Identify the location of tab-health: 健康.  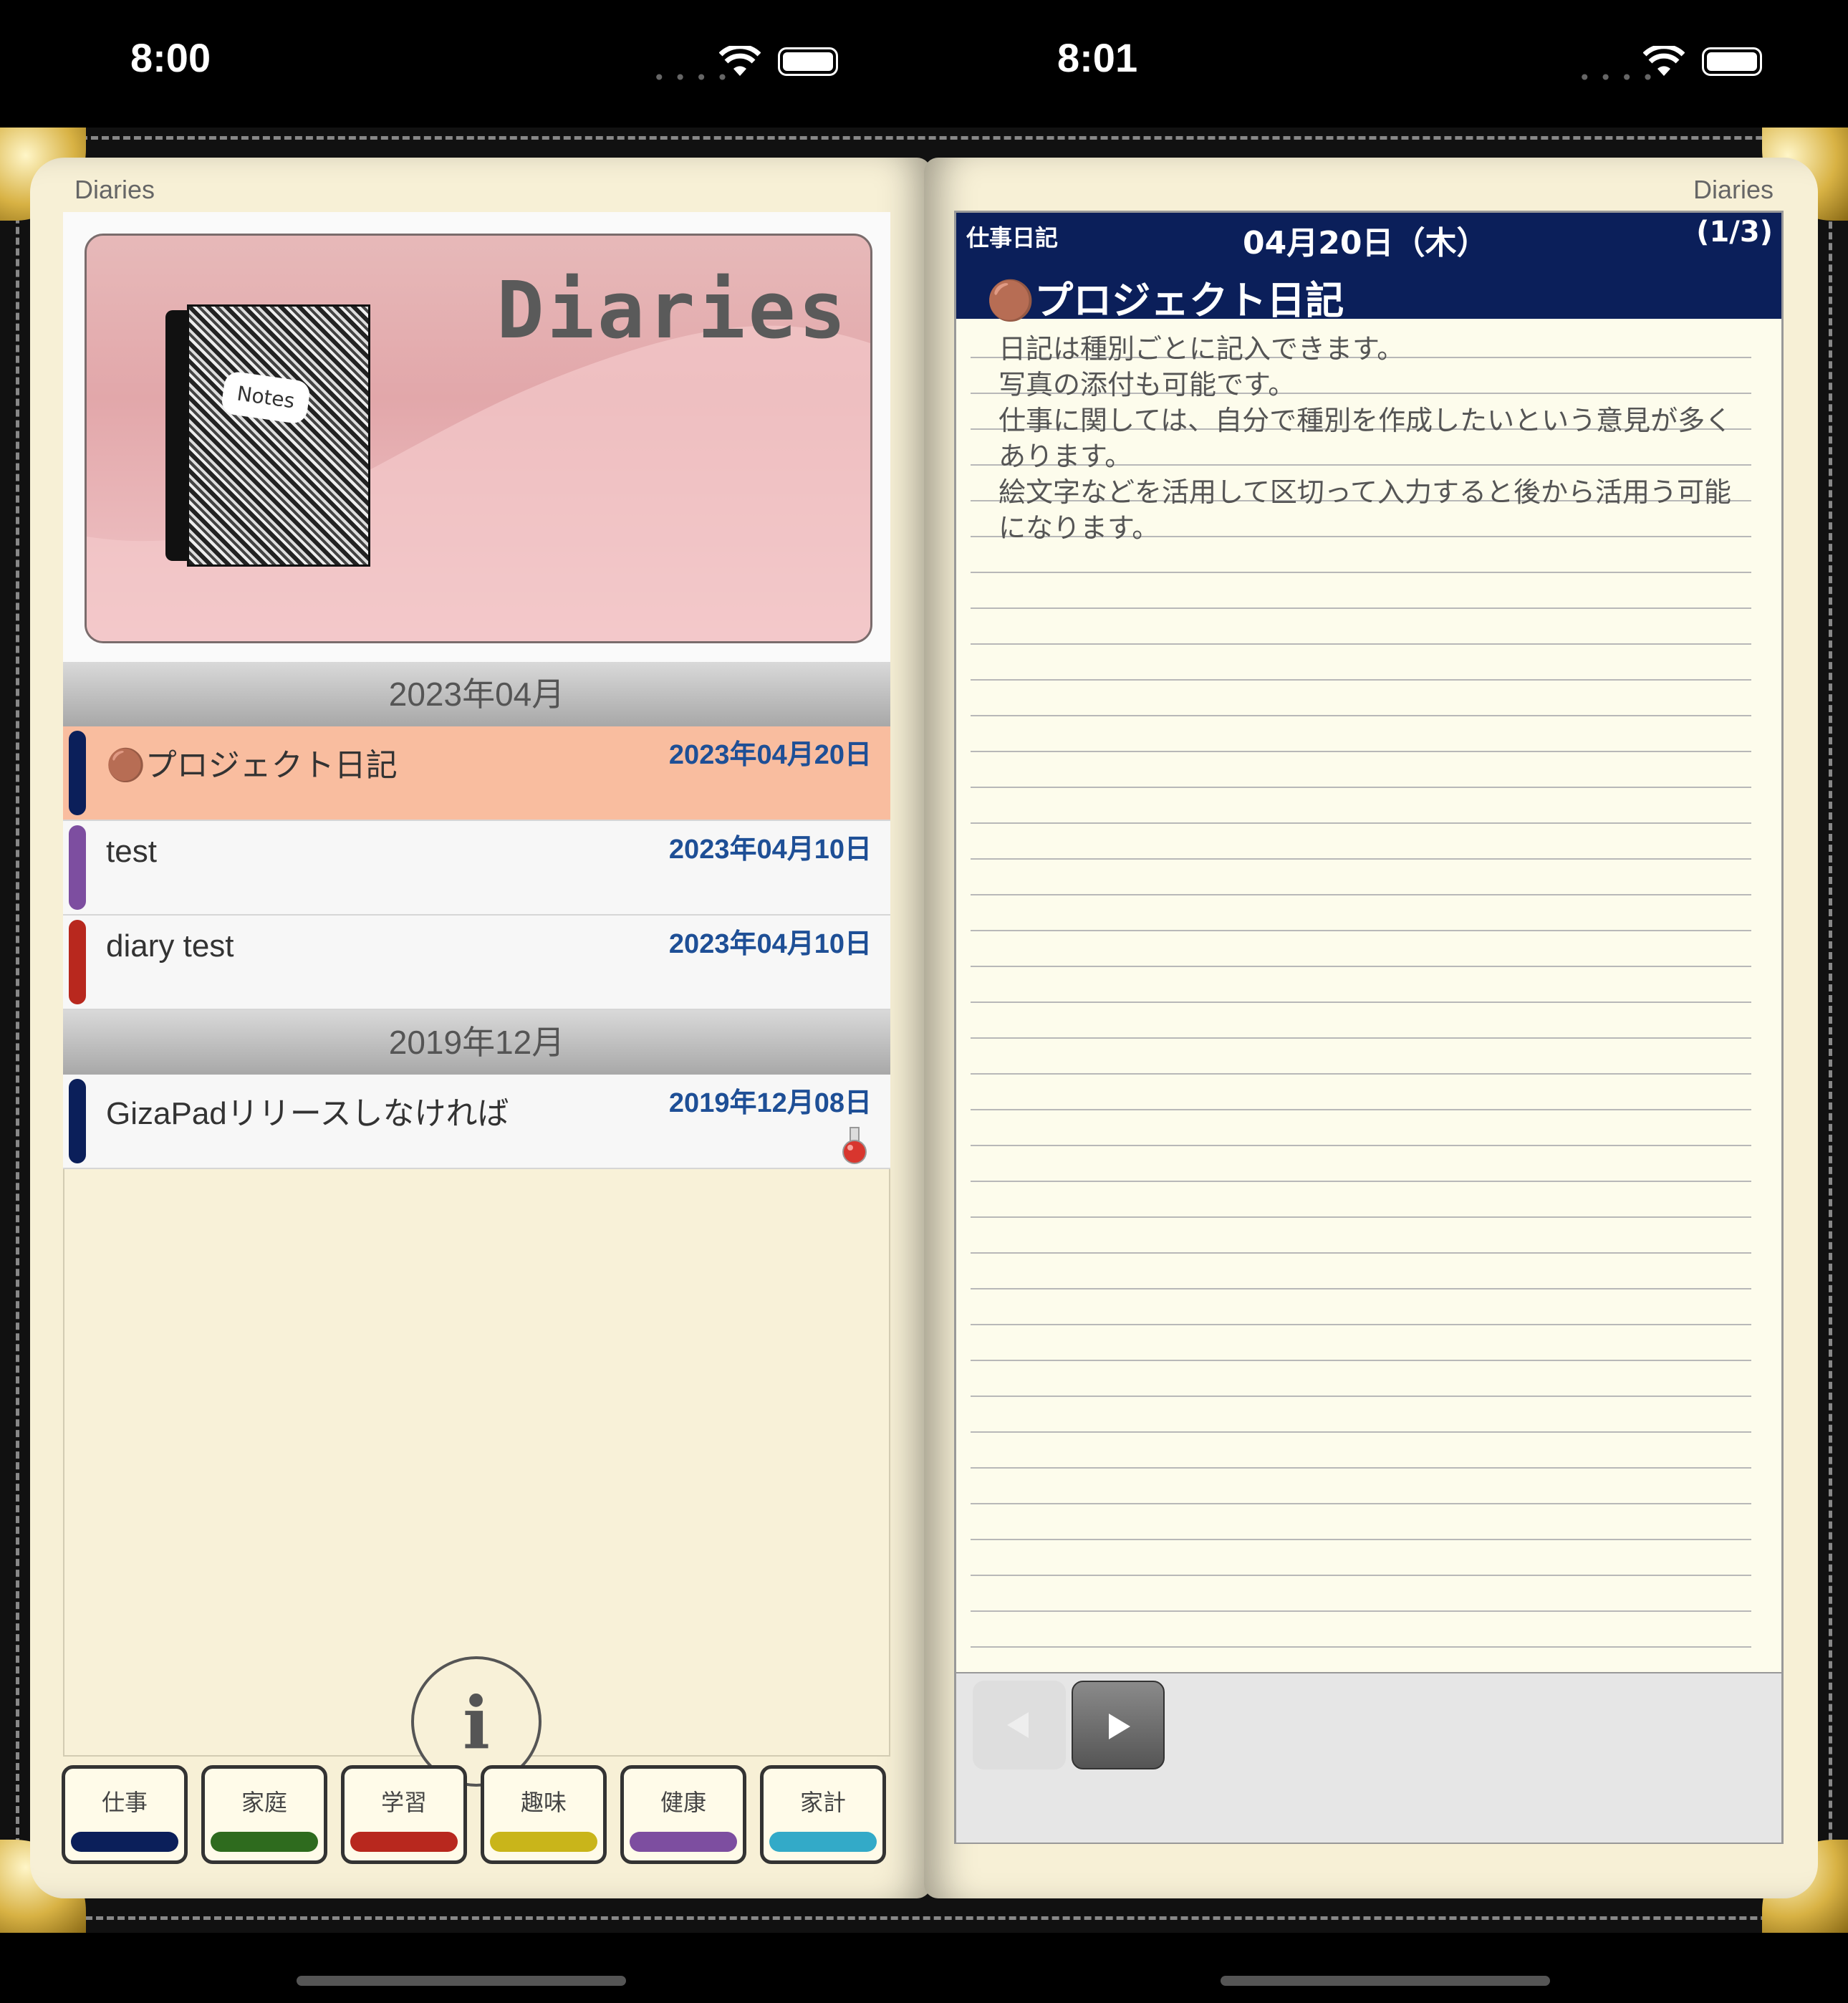
(683, 1814).